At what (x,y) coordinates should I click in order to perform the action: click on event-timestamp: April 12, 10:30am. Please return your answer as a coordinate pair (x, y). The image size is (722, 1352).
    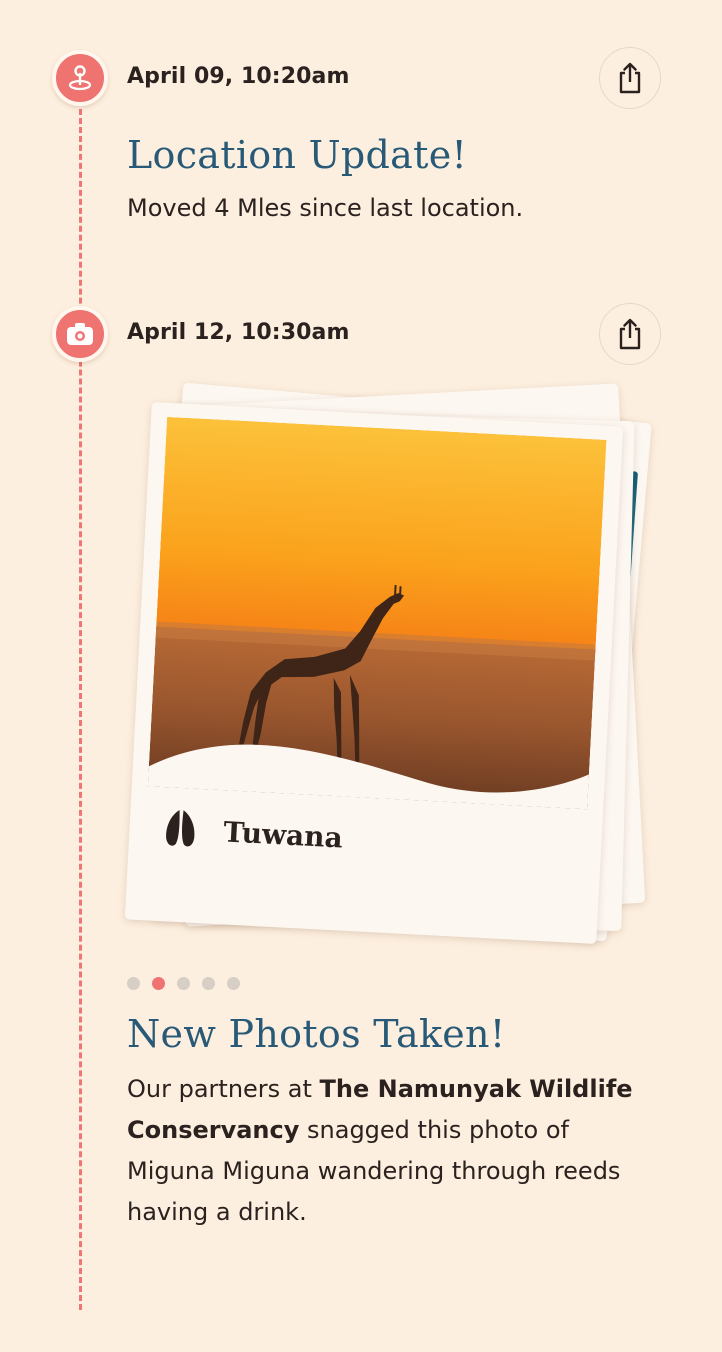
    Looking at the image, I should click on (238, 332).